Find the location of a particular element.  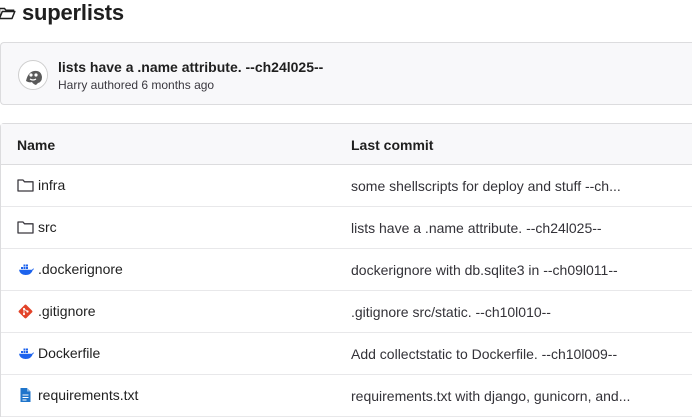

file-name: .dockerignore is located at coordinates (80, 269).